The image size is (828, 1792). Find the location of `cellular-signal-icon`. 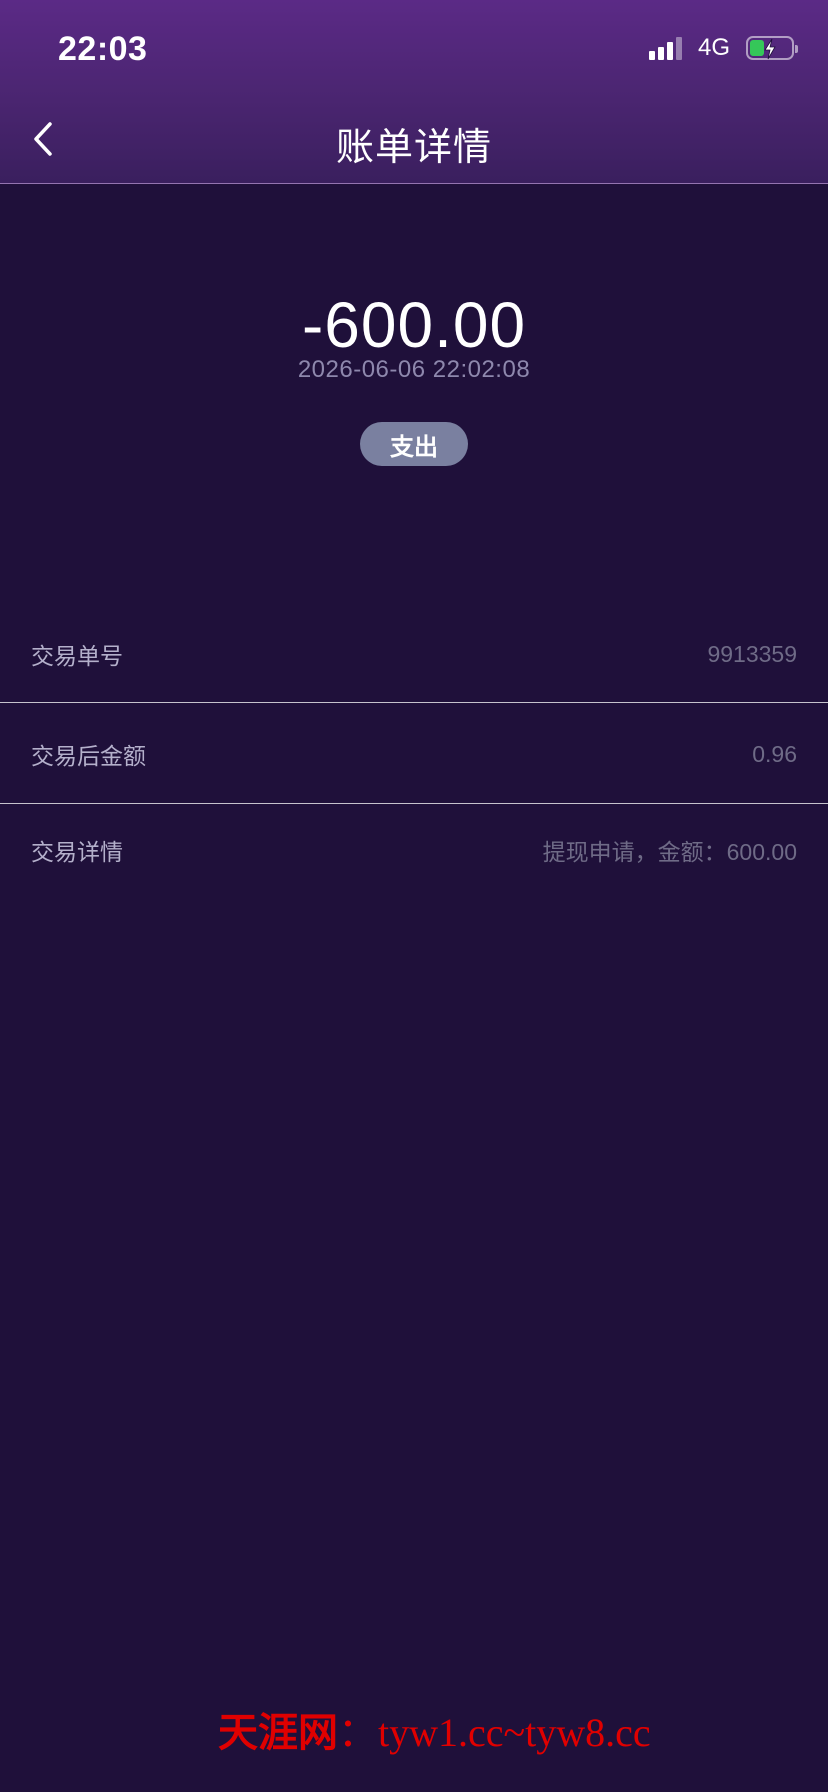

cellular-signal-icon is located at coordinates (665, 48).